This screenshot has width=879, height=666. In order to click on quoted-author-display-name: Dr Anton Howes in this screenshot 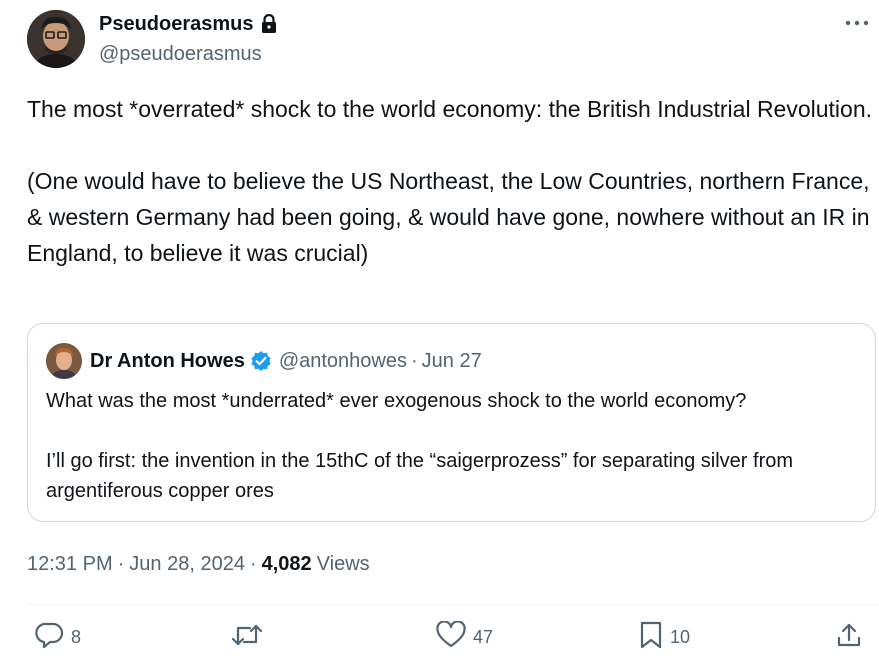, I will do `click(167, 361)`.